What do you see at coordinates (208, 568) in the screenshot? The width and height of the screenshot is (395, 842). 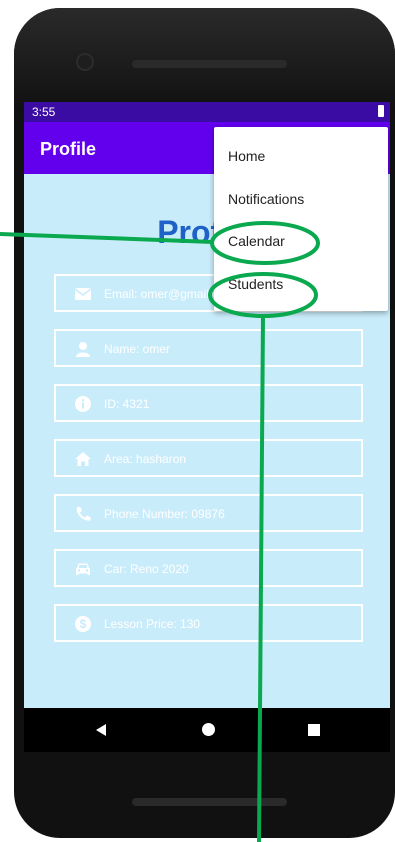 I see `car-field: Car: Reno 2020` at bounding box center [208, 568].